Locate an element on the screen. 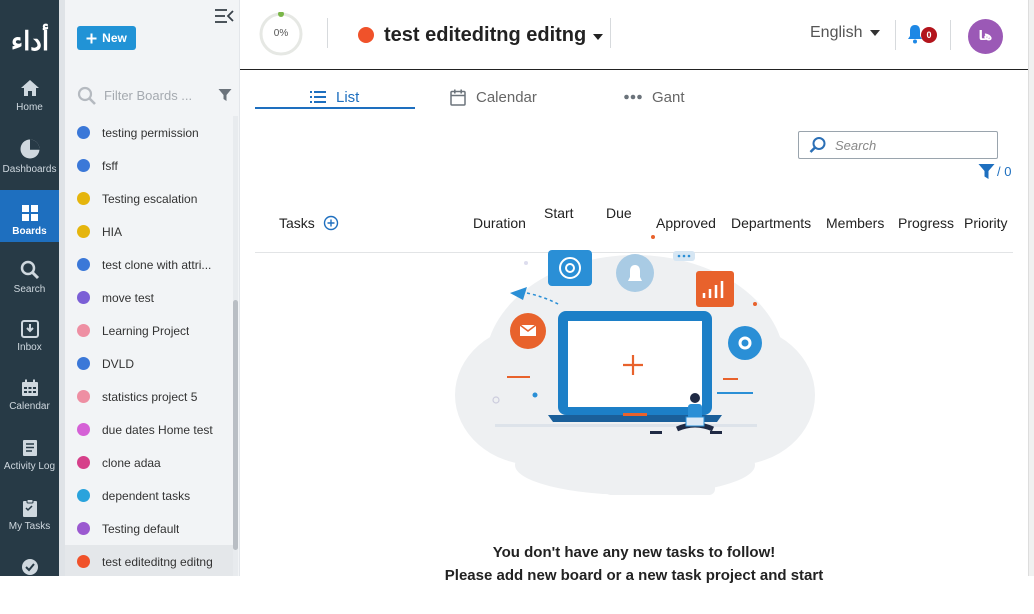 The height and width of the screenshot is (614, 1034). board-name: statistics project 5 is located at coordinates (150, 396).